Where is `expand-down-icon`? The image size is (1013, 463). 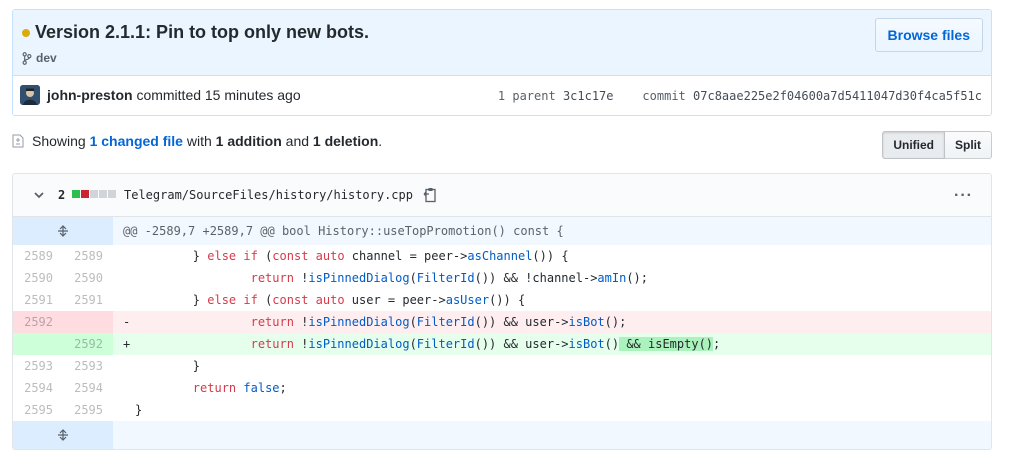 expand-down-icon is located at coordinates (63, 435).